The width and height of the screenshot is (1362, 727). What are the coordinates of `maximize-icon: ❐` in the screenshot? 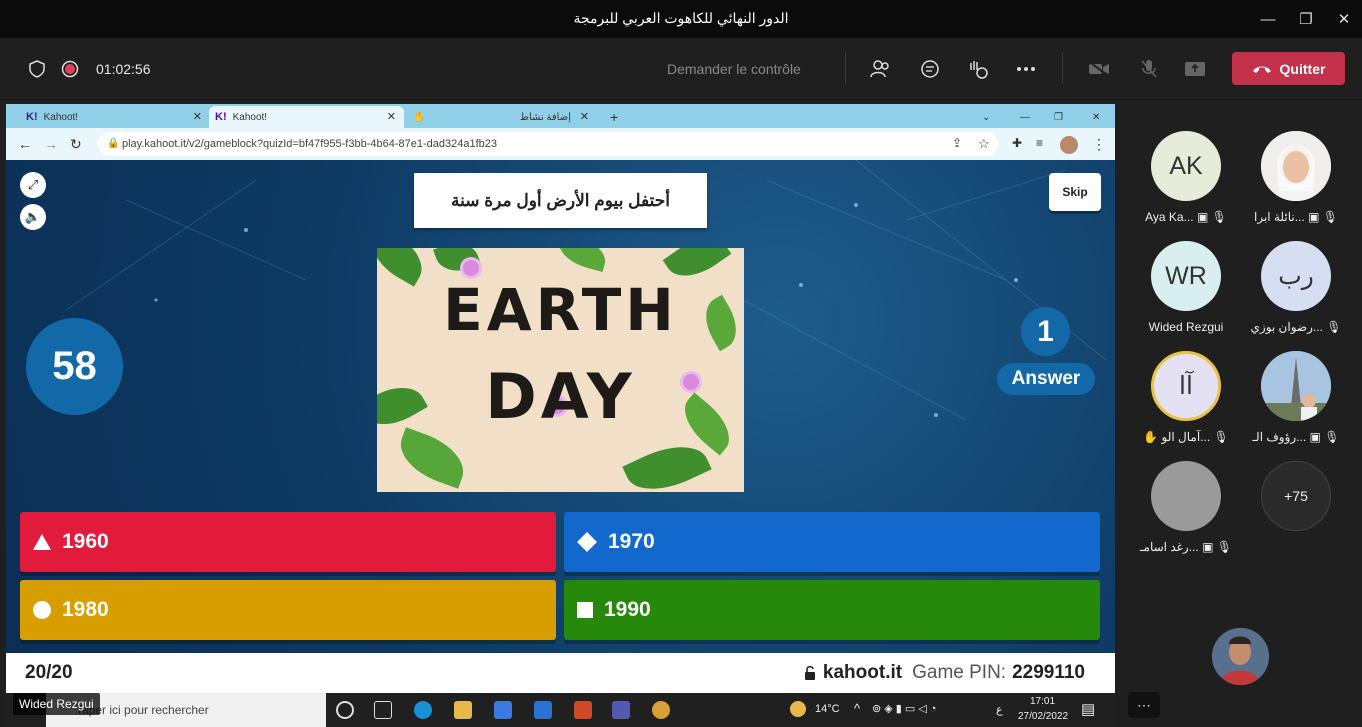 It's located at (1306, 19).